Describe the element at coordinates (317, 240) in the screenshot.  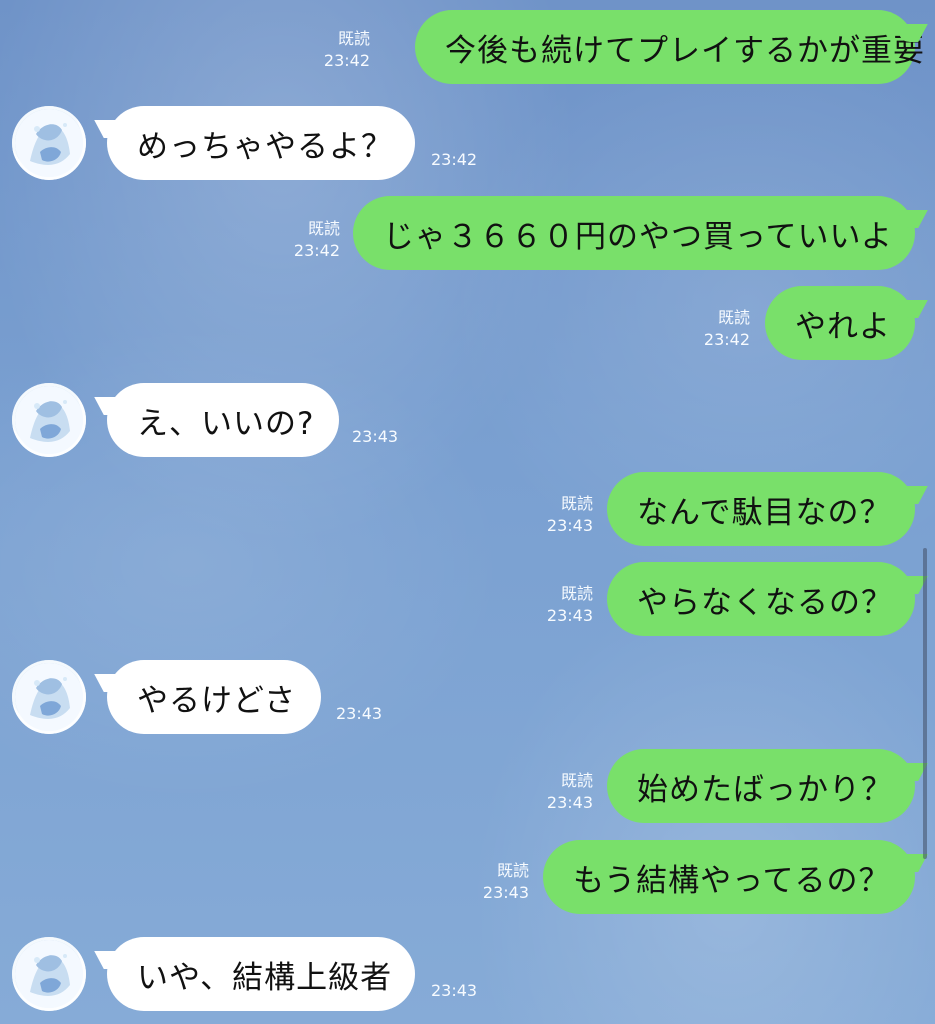
I see `message-meta-3: 既読 23:42` at that location.